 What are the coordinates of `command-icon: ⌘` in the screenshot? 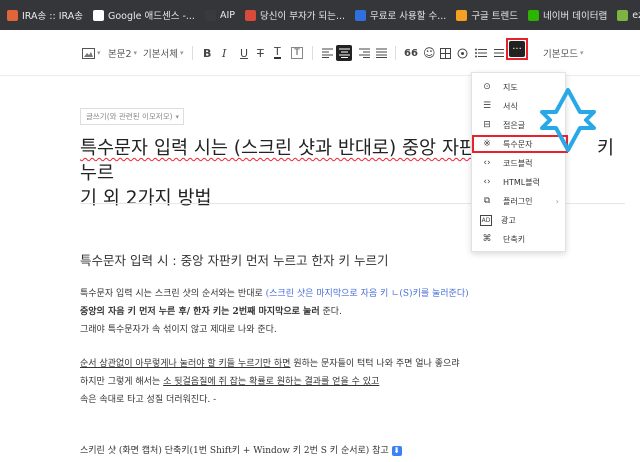 It's located at (487, 239).